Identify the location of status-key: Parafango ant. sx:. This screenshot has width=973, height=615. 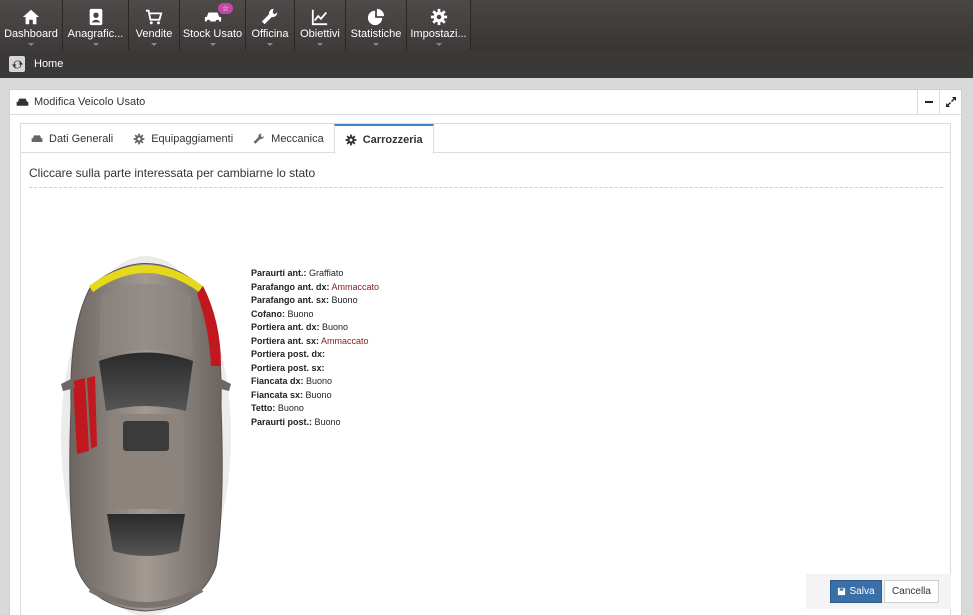
(290, 300).